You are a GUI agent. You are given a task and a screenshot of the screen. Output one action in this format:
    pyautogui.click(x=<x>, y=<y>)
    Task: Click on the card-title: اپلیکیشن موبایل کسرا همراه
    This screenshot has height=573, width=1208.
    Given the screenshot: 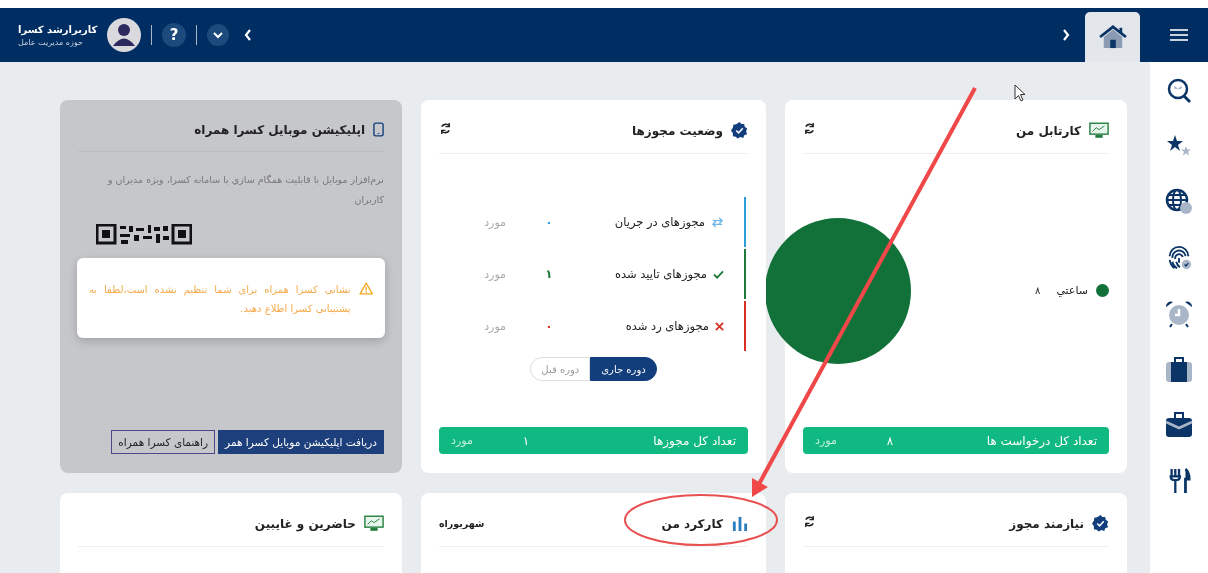 What is the action you would take?
    pyautogui.click(x=279, y=129)
    